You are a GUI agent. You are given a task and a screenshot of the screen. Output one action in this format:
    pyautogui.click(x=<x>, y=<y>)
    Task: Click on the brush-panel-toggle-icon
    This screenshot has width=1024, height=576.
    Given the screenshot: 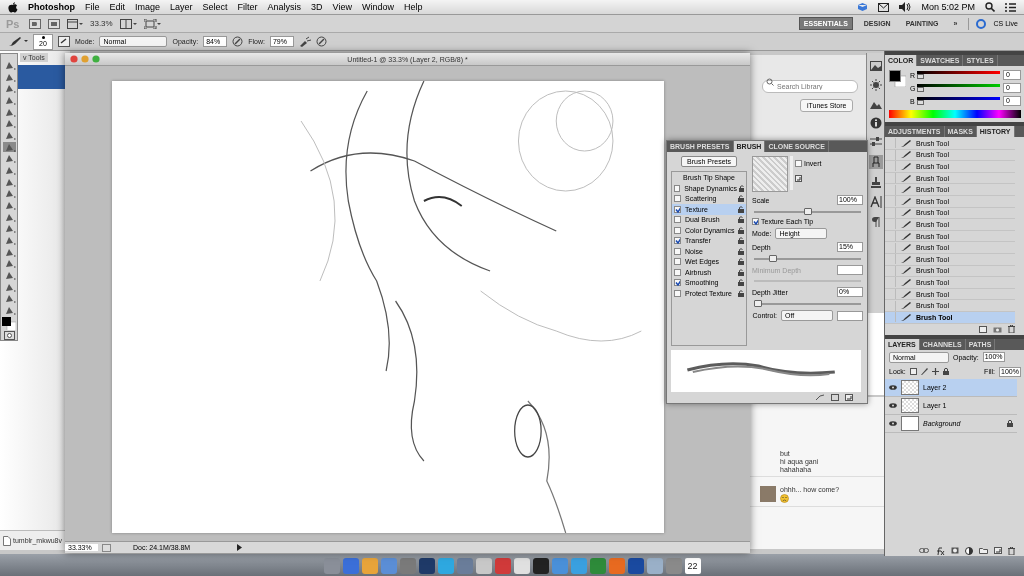 What is the action you would take?
    pyautogui.click(x=64, y=41)
    